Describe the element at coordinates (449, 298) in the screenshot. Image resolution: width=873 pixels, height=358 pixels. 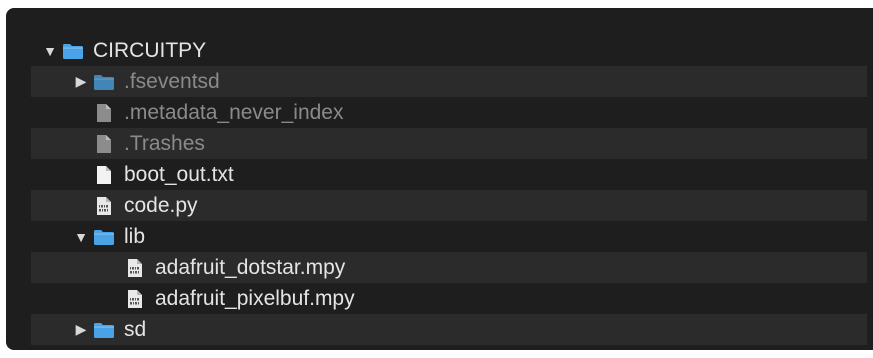
I see `tree-row: adafruit_pixelbuf.mpy` at that location.